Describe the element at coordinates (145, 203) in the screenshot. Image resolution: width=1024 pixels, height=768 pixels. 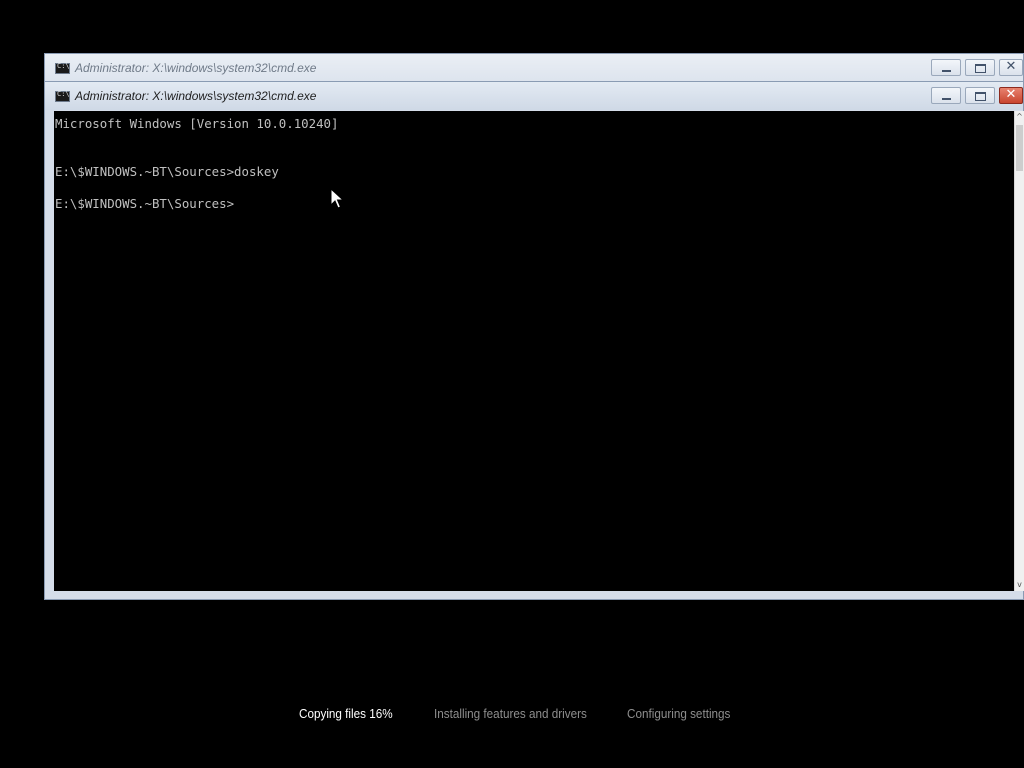
I see `console-line-prompt: E:\$WINDOWS.~BT\Sources>` at that location.